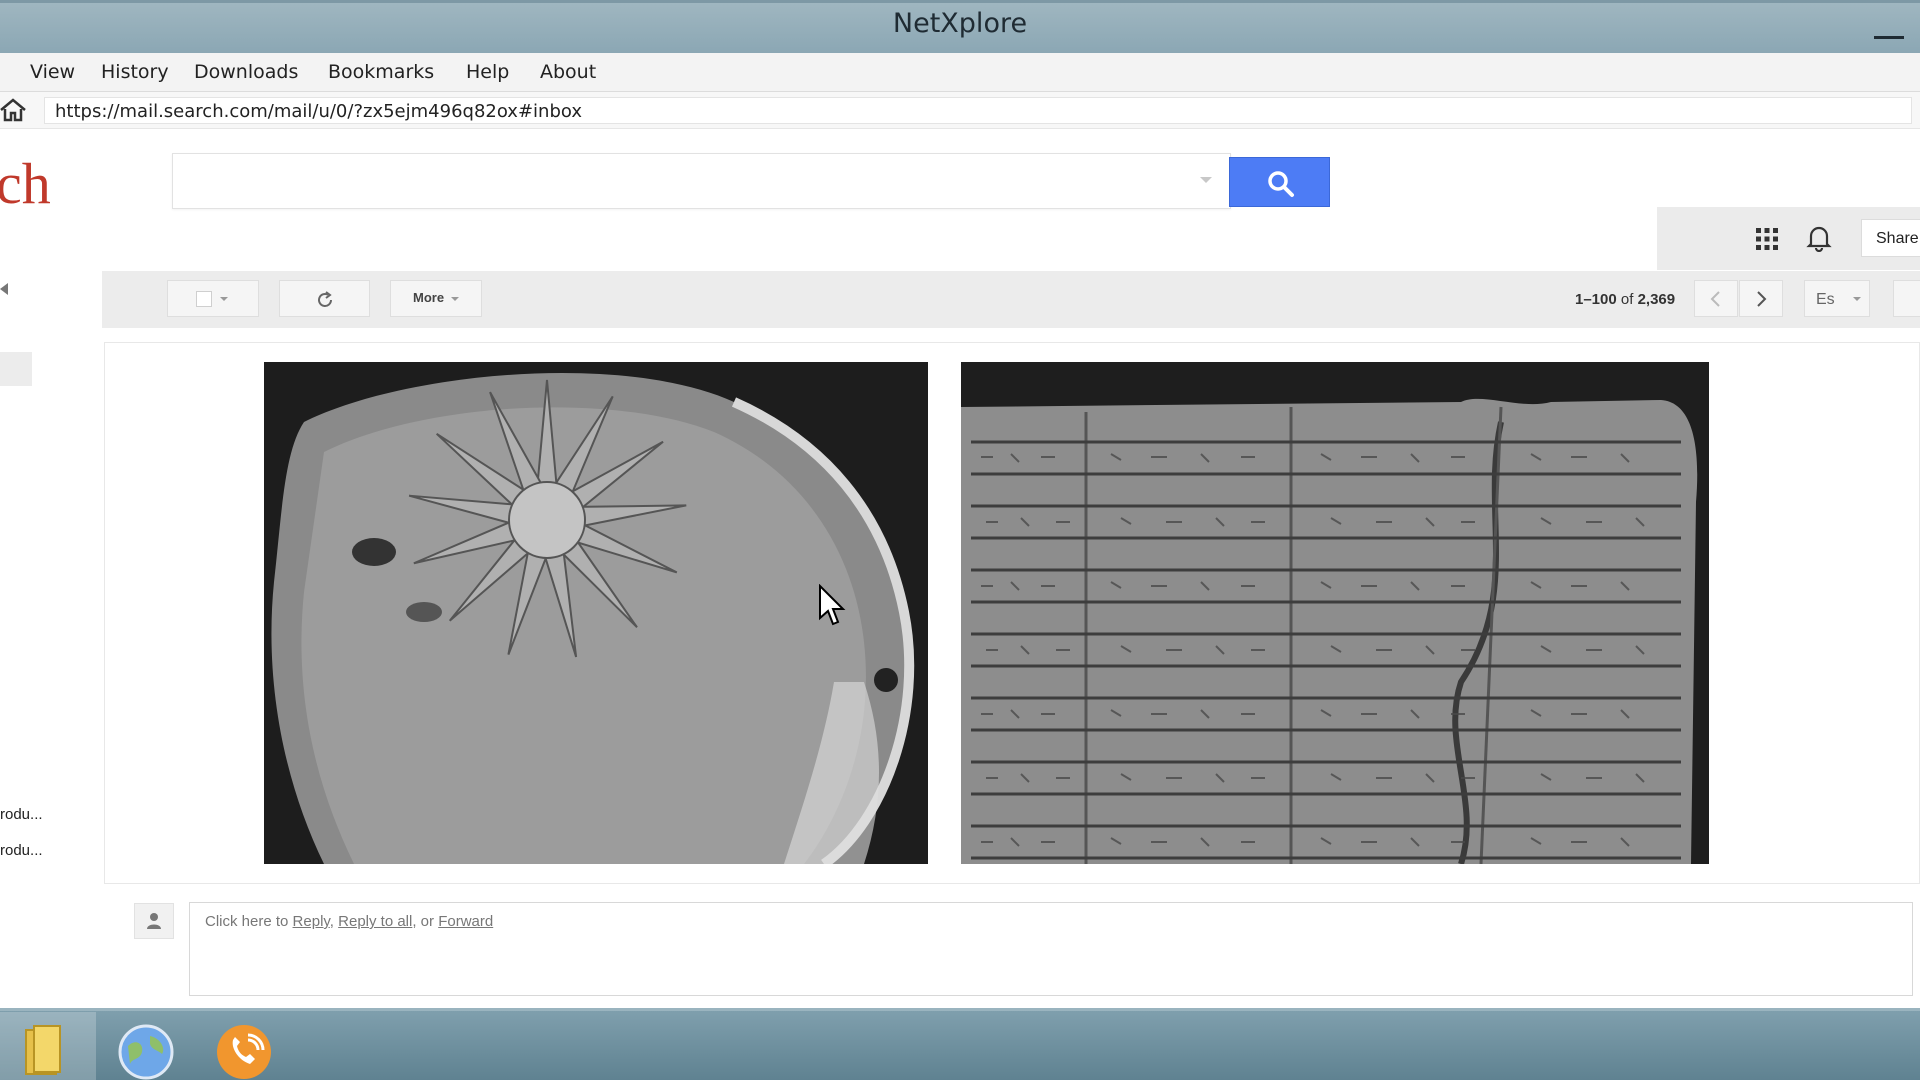 This screenshot has width=1920, height=1080. Describe the element at coordinates (429, 297) in the screenshot. I see `more-label: More` at that location.